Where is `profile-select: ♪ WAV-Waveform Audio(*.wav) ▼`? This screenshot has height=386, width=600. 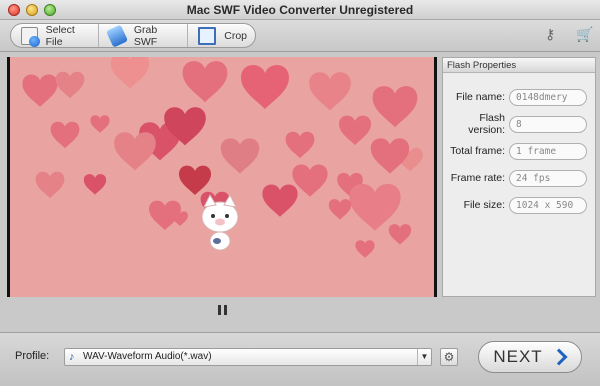
profile-select: ♪ WAV-Waveform Audio(*.wav) ▼ is located at coordinates (248, 357).